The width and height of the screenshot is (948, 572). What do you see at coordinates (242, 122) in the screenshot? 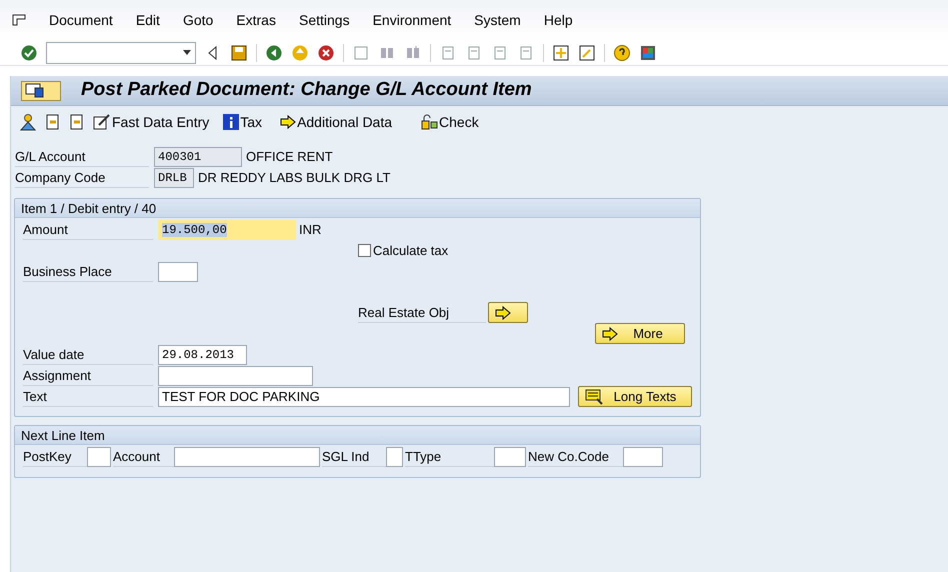
I see `toolbar-button: Tax` at bounding box center [242, 122].